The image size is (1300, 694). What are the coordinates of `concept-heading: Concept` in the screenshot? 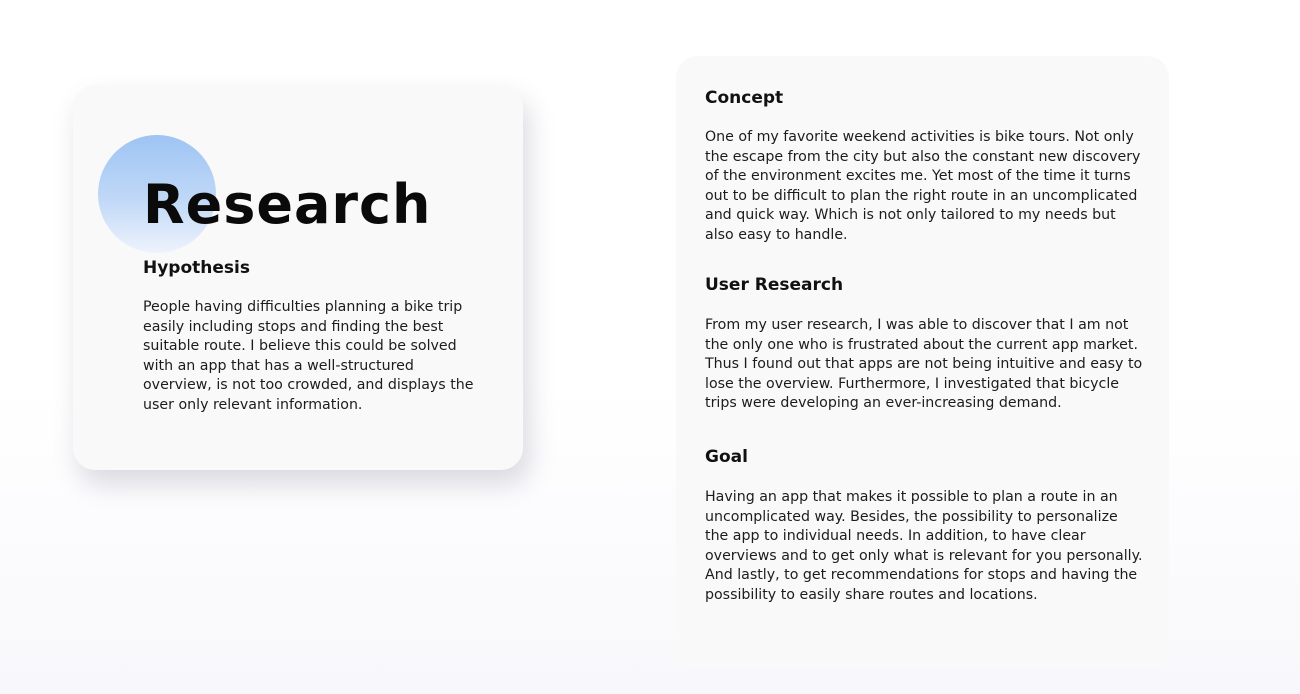 It's located at (744, 98).